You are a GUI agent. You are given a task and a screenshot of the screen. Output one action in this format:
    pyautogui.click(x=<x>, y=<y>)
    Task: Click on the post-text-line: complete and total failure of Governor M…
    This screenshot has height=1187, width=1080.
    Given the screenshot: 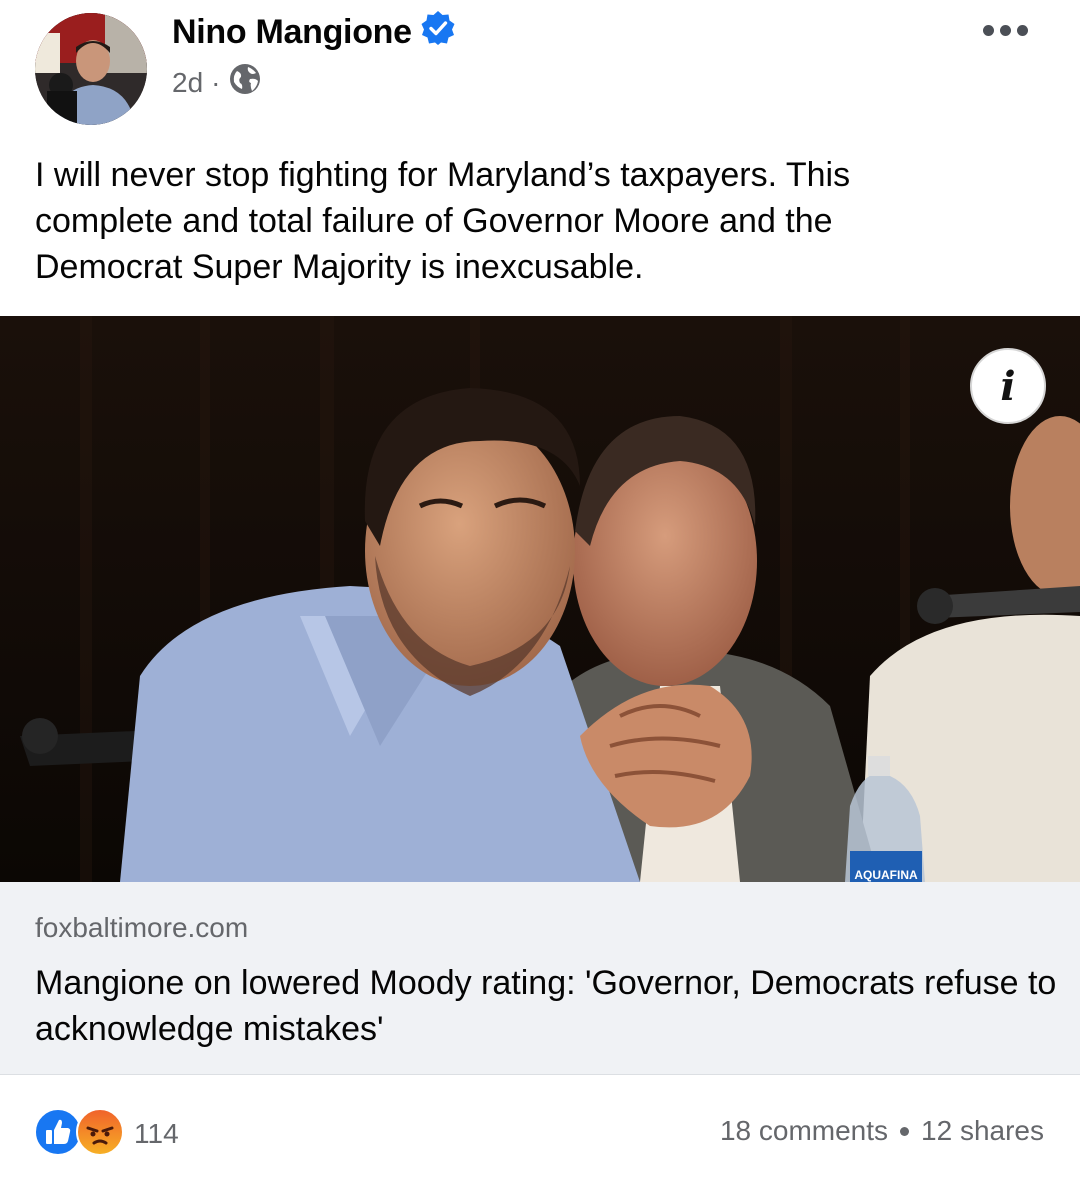 What is the action you would take?
    pyautogui.click(x=434, y=221)
    